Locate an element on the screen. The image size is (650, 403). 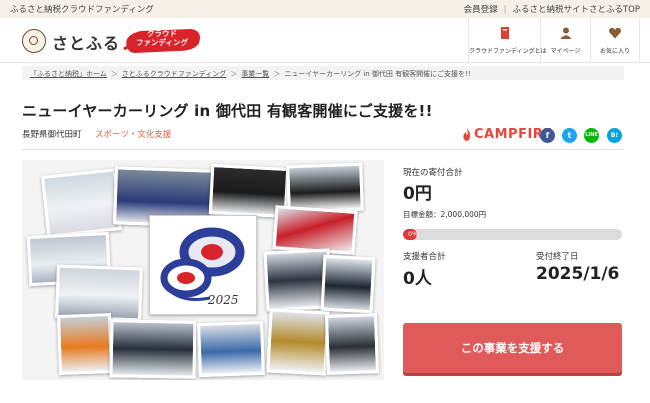
title-divider is located at coordinates (323, 149).